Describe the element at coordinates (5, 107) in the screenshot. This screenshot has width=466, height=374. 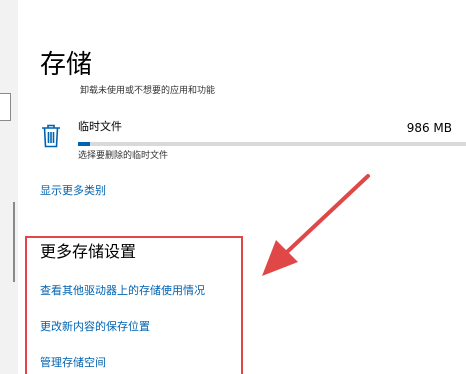
I see `search-box-edge` at that location.